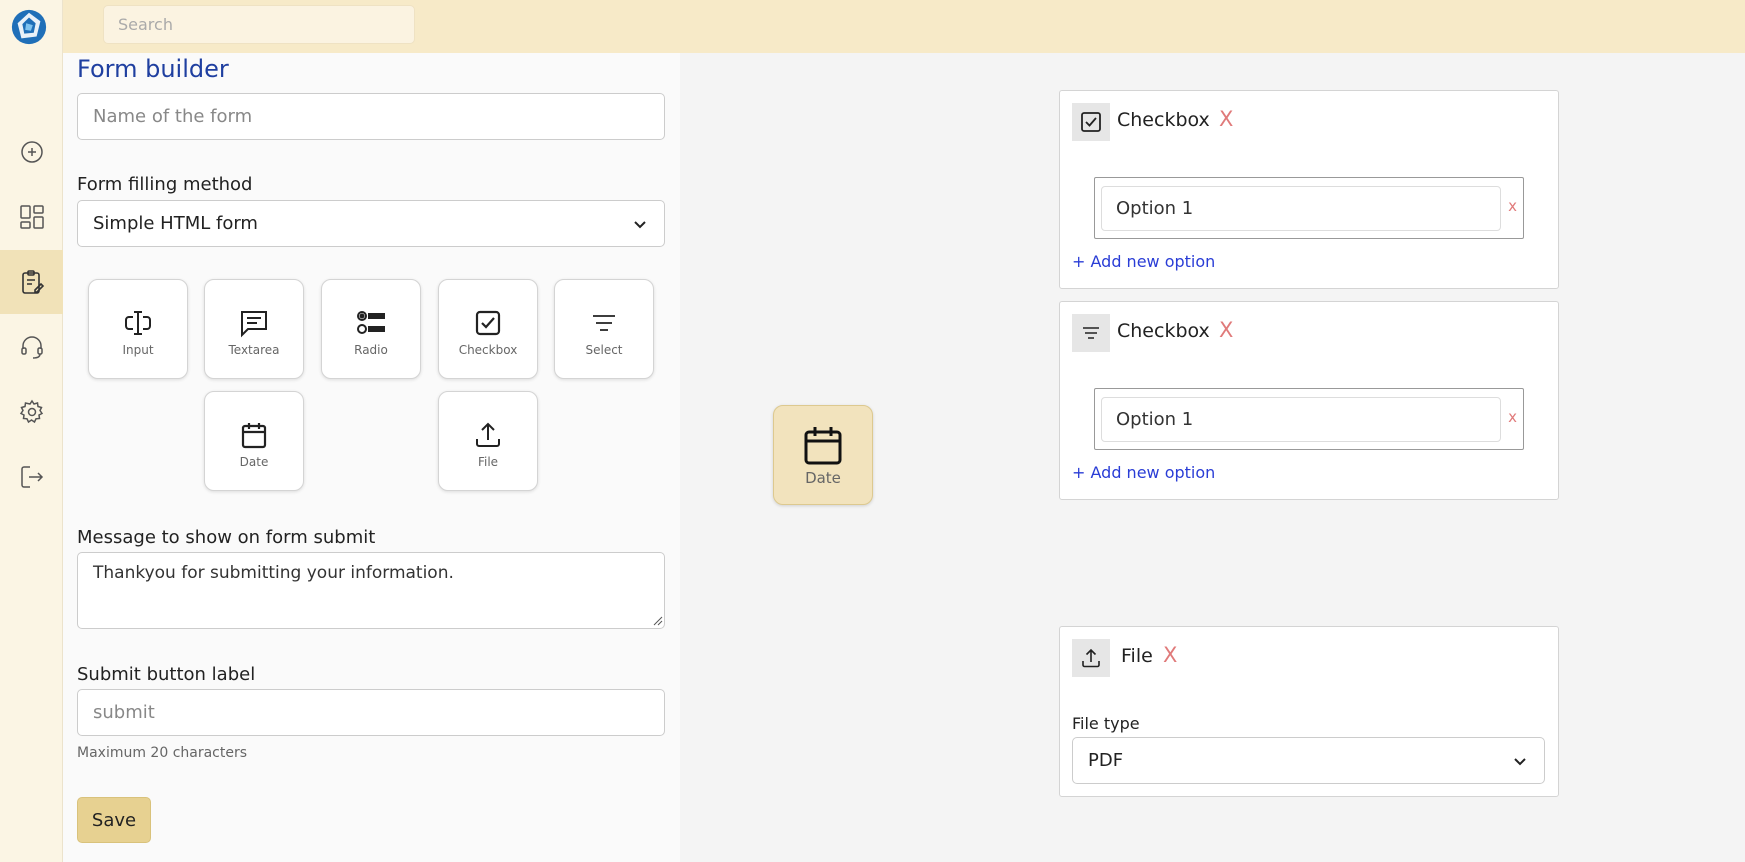  I want to click on message-label: Message to show on form submit, so click(226, 537).